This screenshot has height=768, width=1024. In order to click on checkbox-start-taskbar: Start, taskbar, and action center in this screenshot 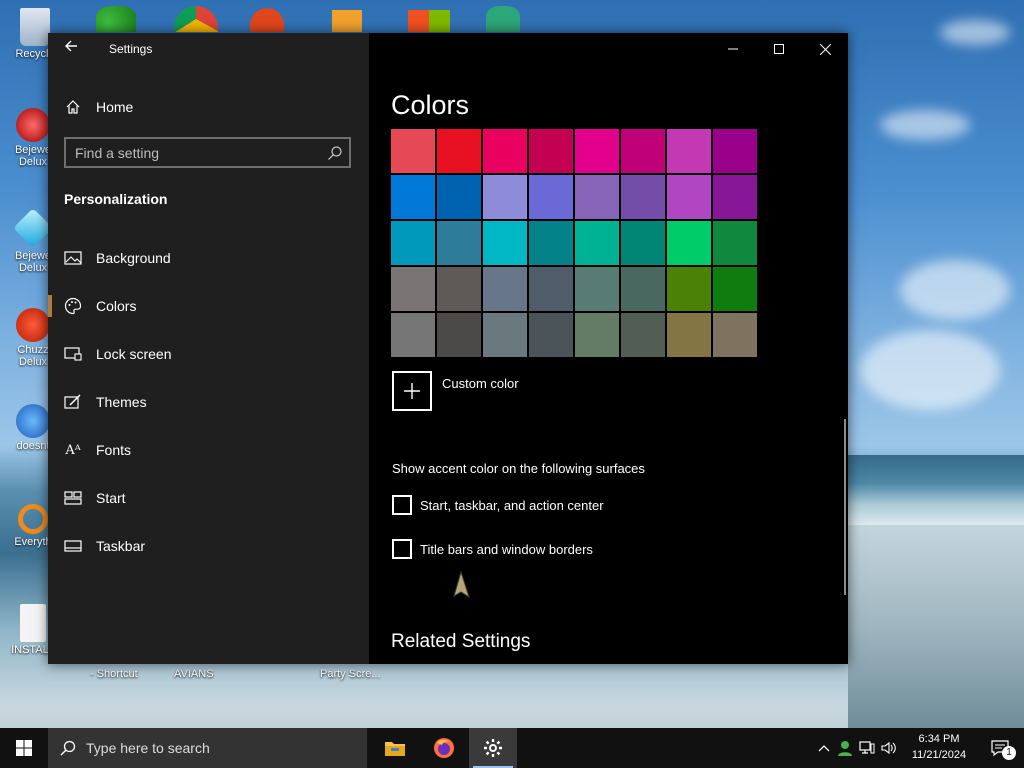, I will do `click(498, 505)`.